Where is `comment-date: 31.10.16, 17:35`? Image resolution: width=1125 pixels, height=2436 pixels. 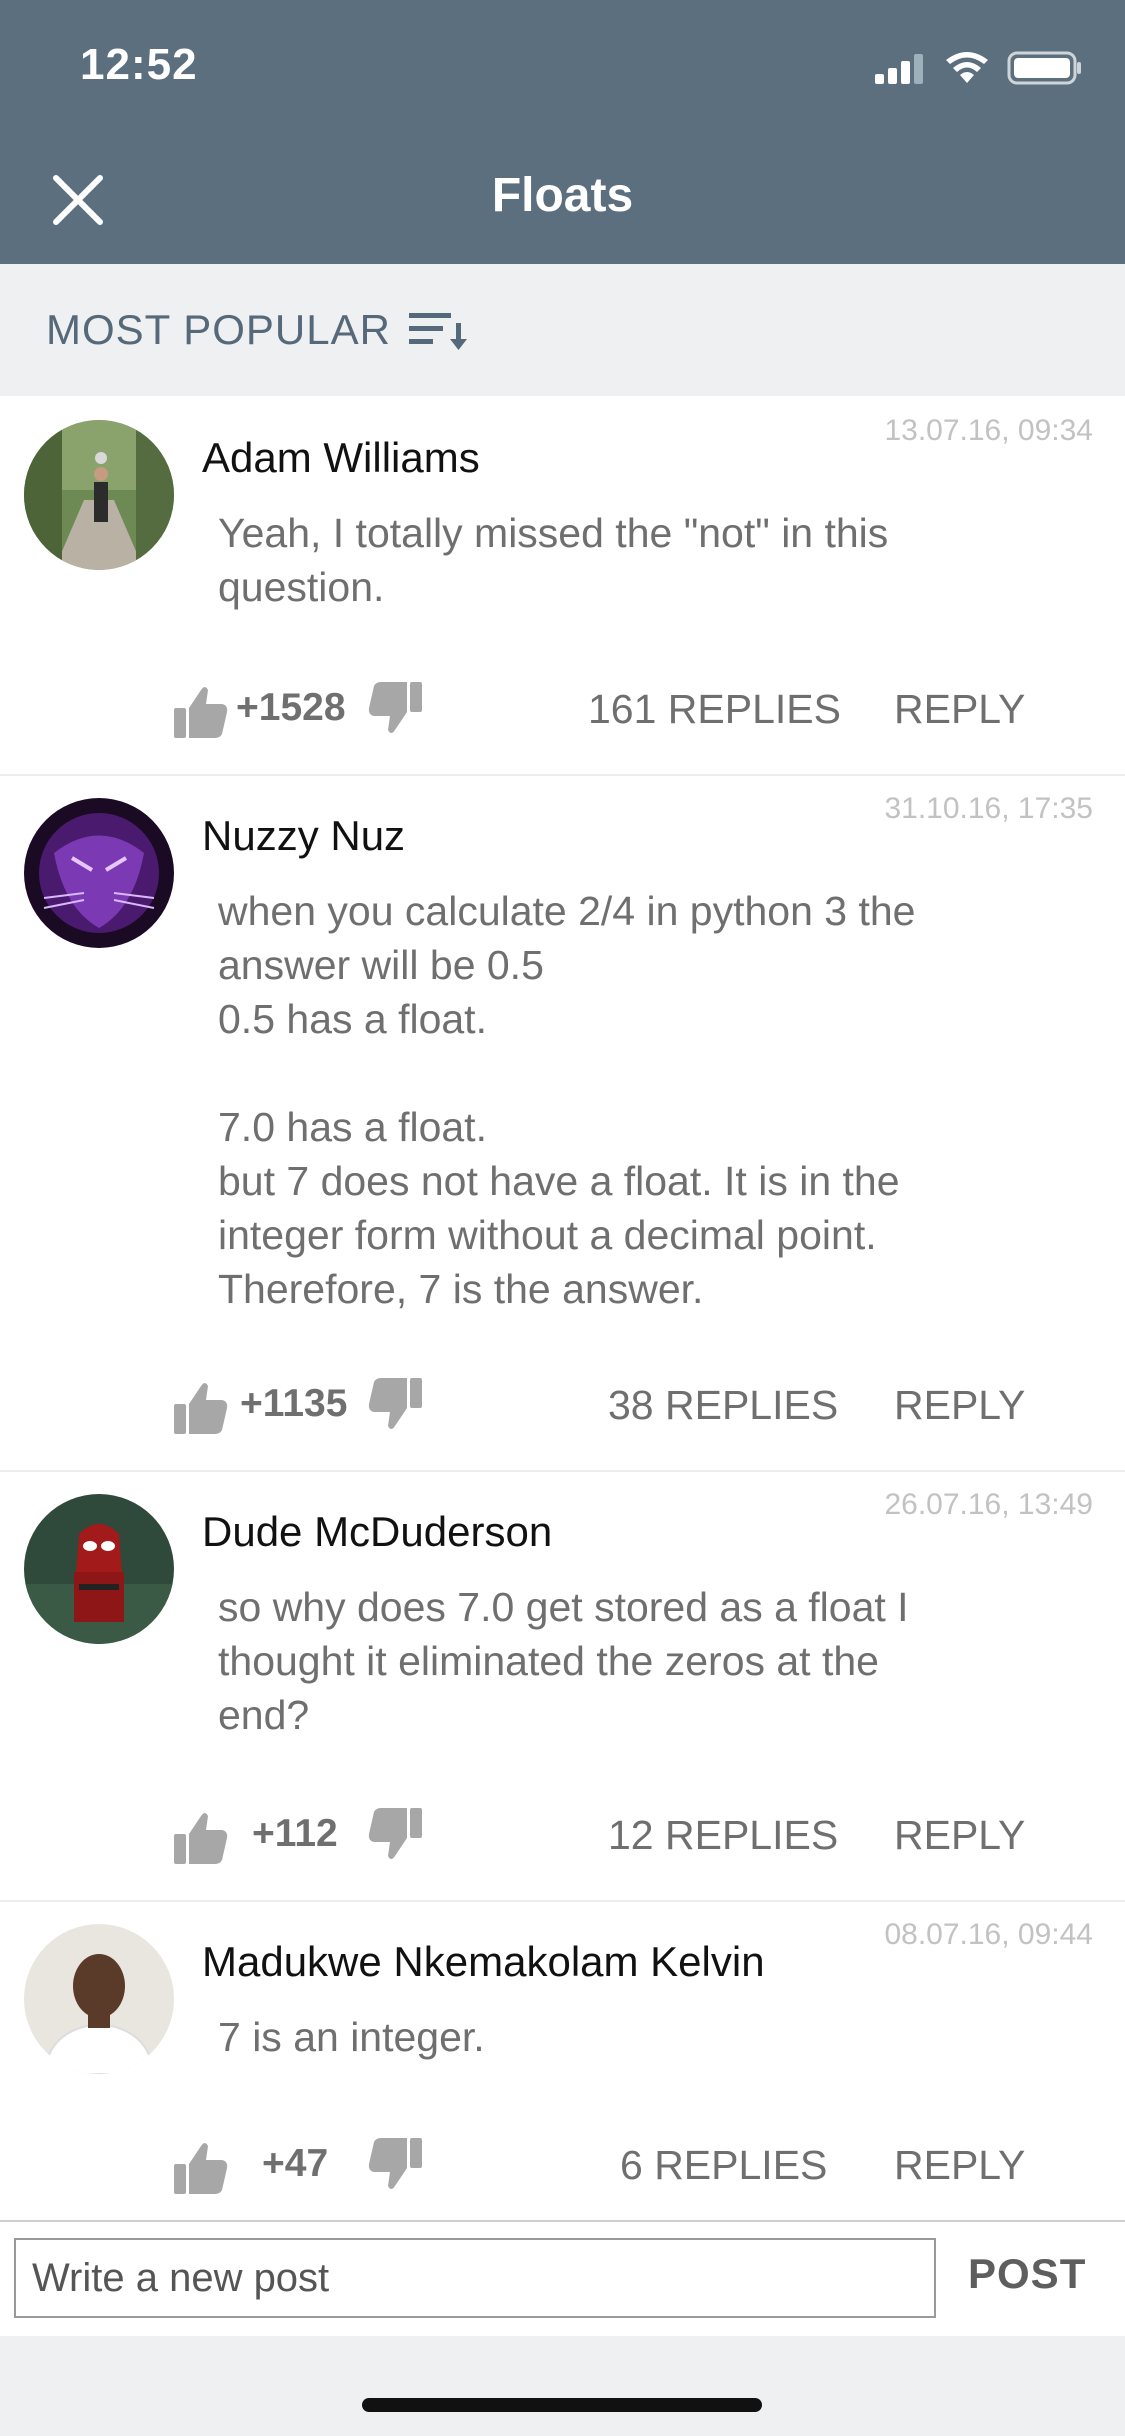 comment-date: 31.10.16, 17:35 is located at coordinates (988, 808).